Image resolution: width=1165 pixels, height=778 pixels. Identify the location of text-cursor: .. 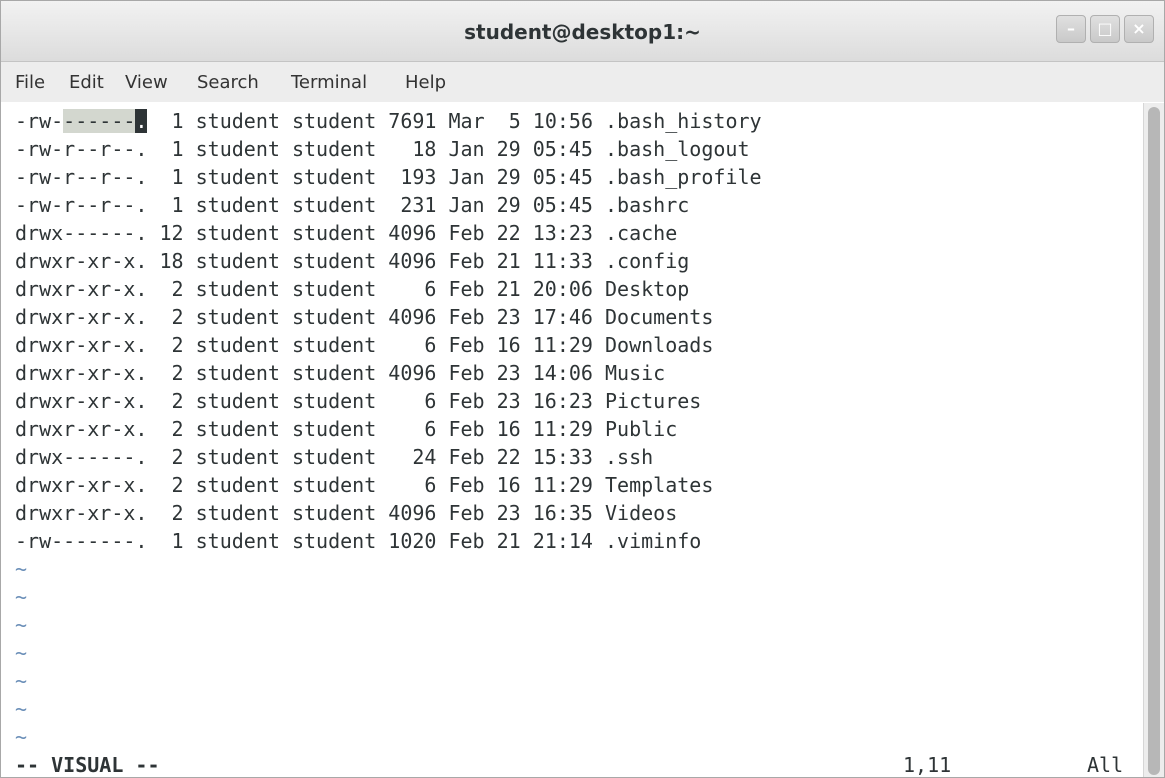
(141, 121).